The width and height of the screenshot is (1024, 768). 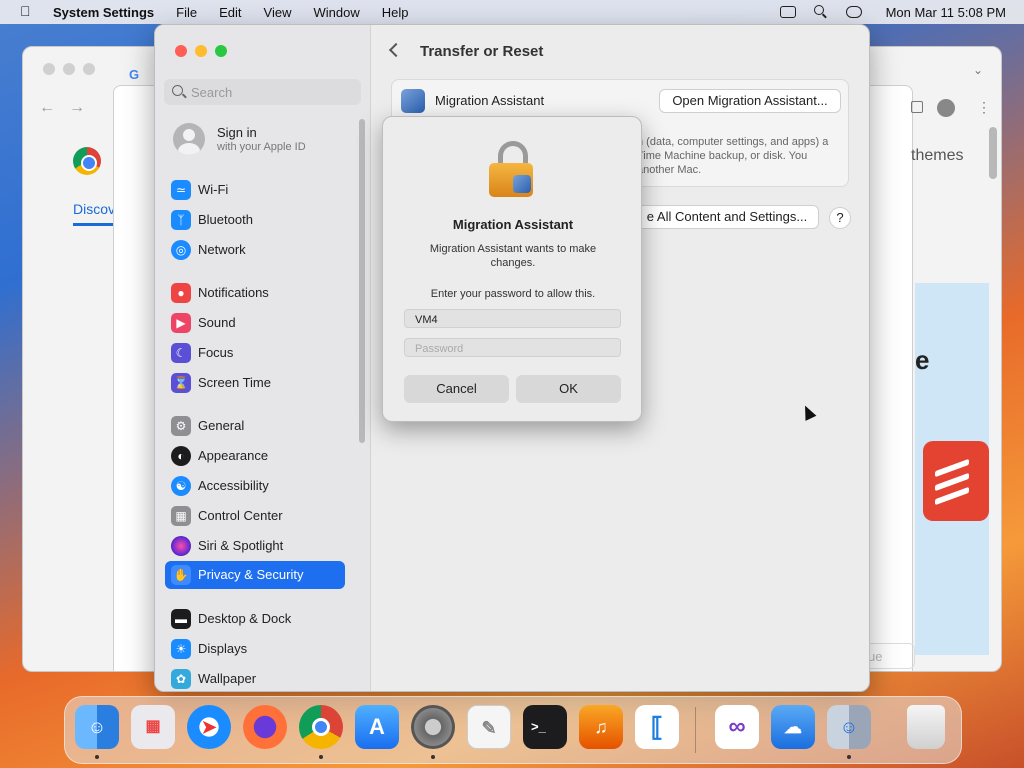 I want to click on chrome-icon, so click(x=321, y=727).